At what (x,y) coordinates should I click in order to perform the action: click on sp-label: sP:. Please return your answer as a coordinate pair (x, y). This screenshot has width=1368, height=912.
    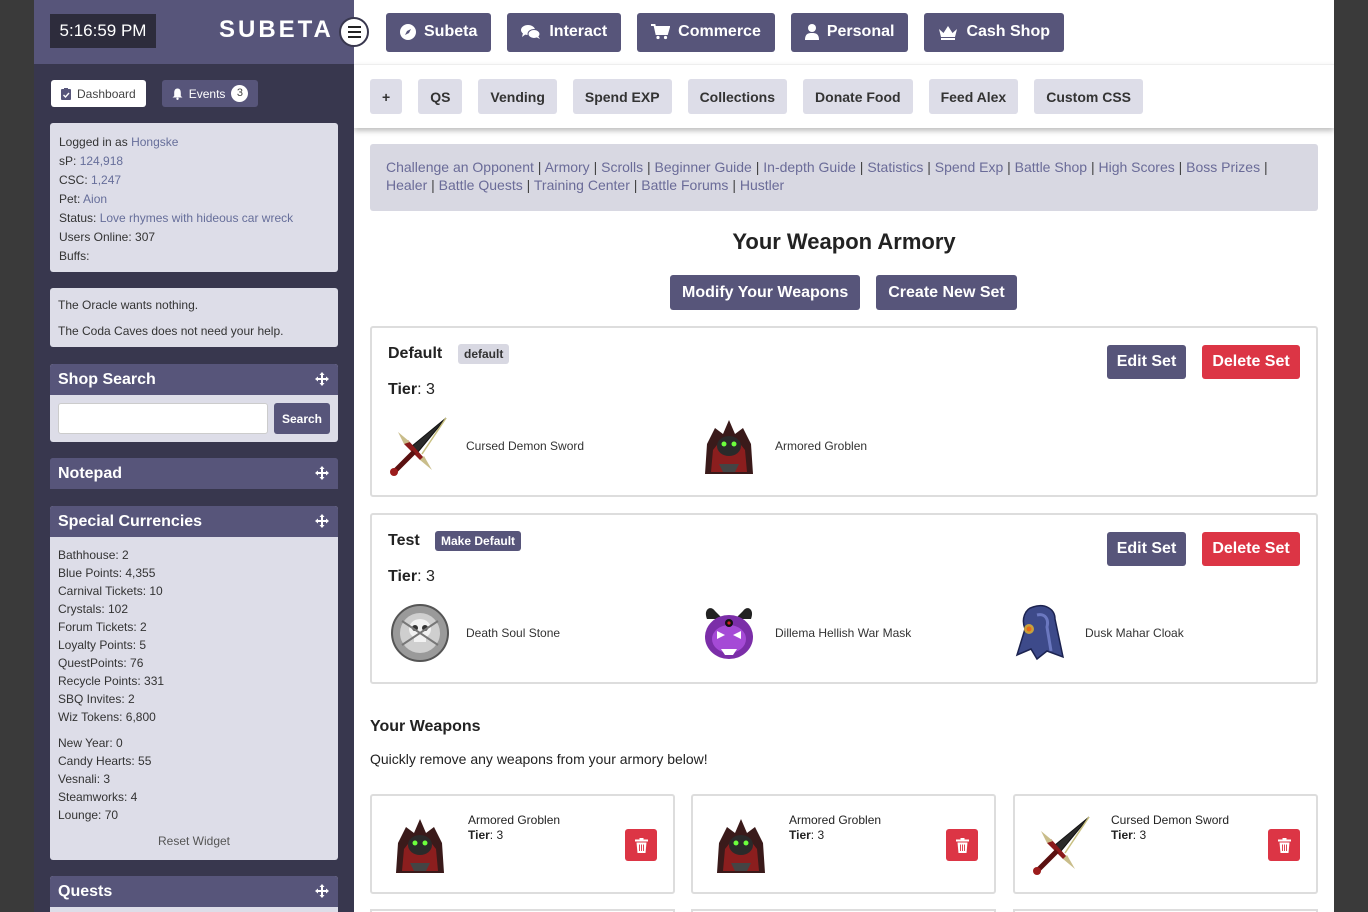
    Looking at the image, I should click on (68, 161).